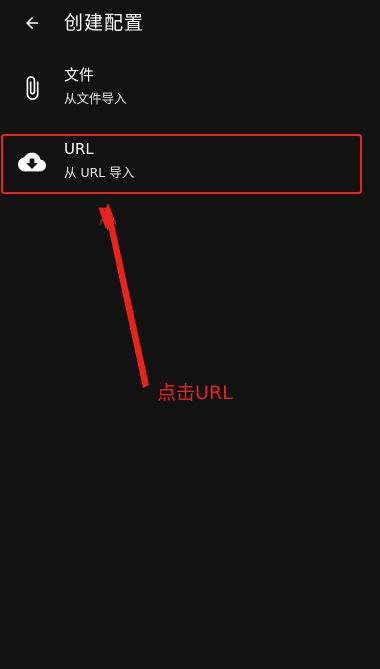 The height and width of the screenshot is (669, 380). Describe the element at coordinates (95, 98) in the screenshot. I see `item-subtitle: 从文件导入` at that location.